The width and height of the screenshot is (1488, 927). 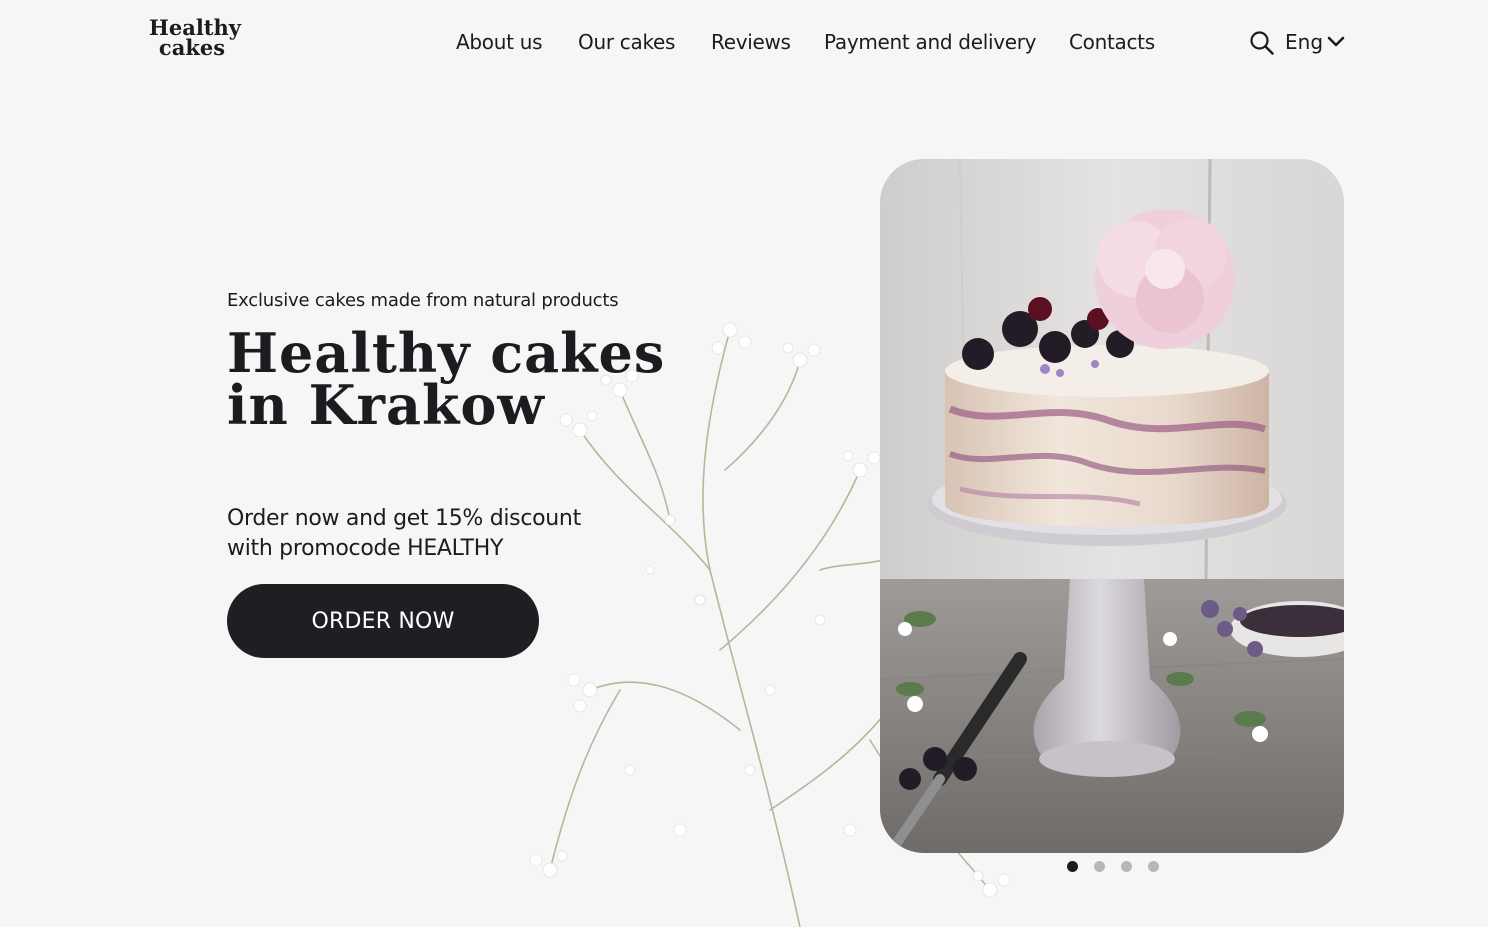 I want to click on hero-headline-line-1: Healthy cakes, so click(x=446, y=353).